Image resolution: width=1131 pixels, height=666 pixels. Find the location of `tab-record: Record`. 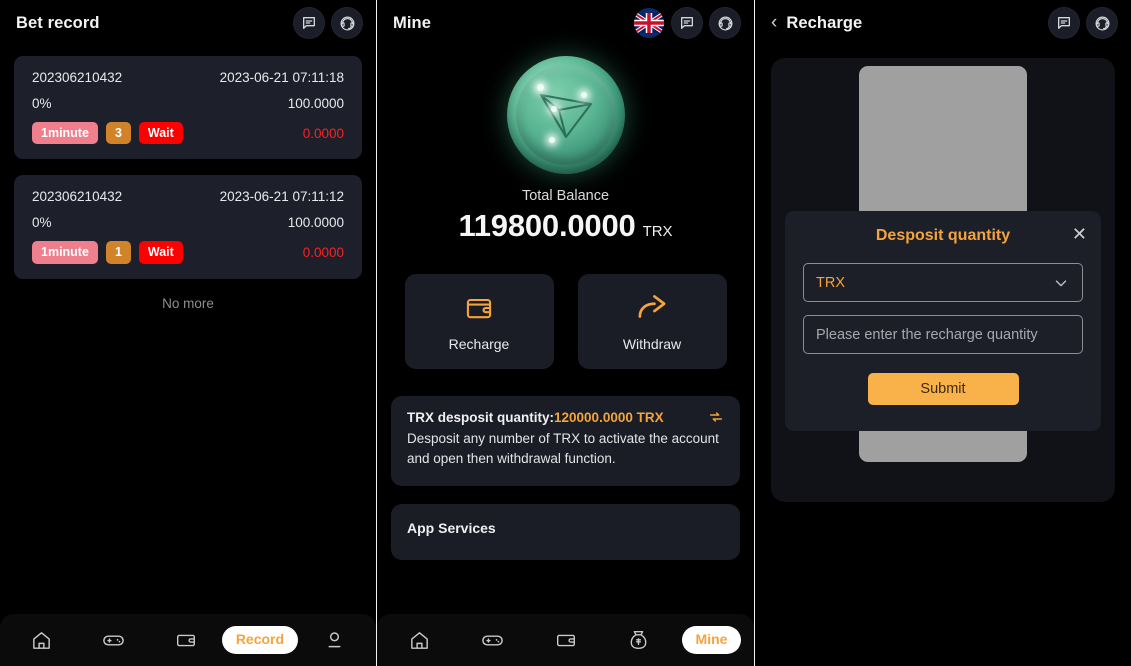

tab-record: Record is located at coordinates (260, 640).